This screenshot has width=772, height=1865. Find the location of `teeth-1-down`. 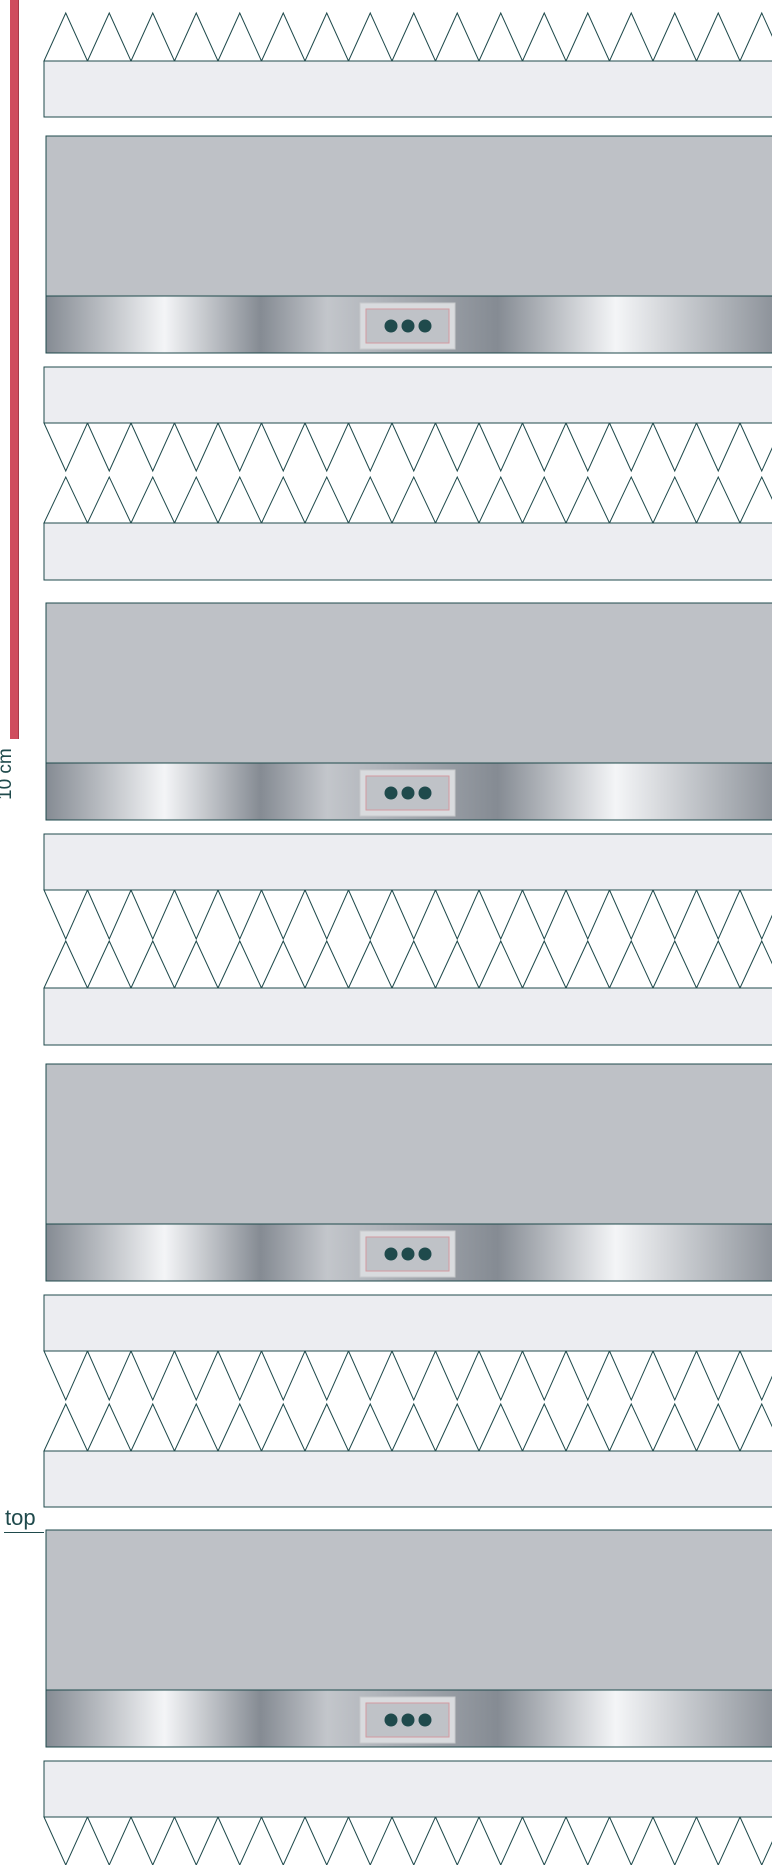

teeth-1-down is located at coordinates (407, 447).